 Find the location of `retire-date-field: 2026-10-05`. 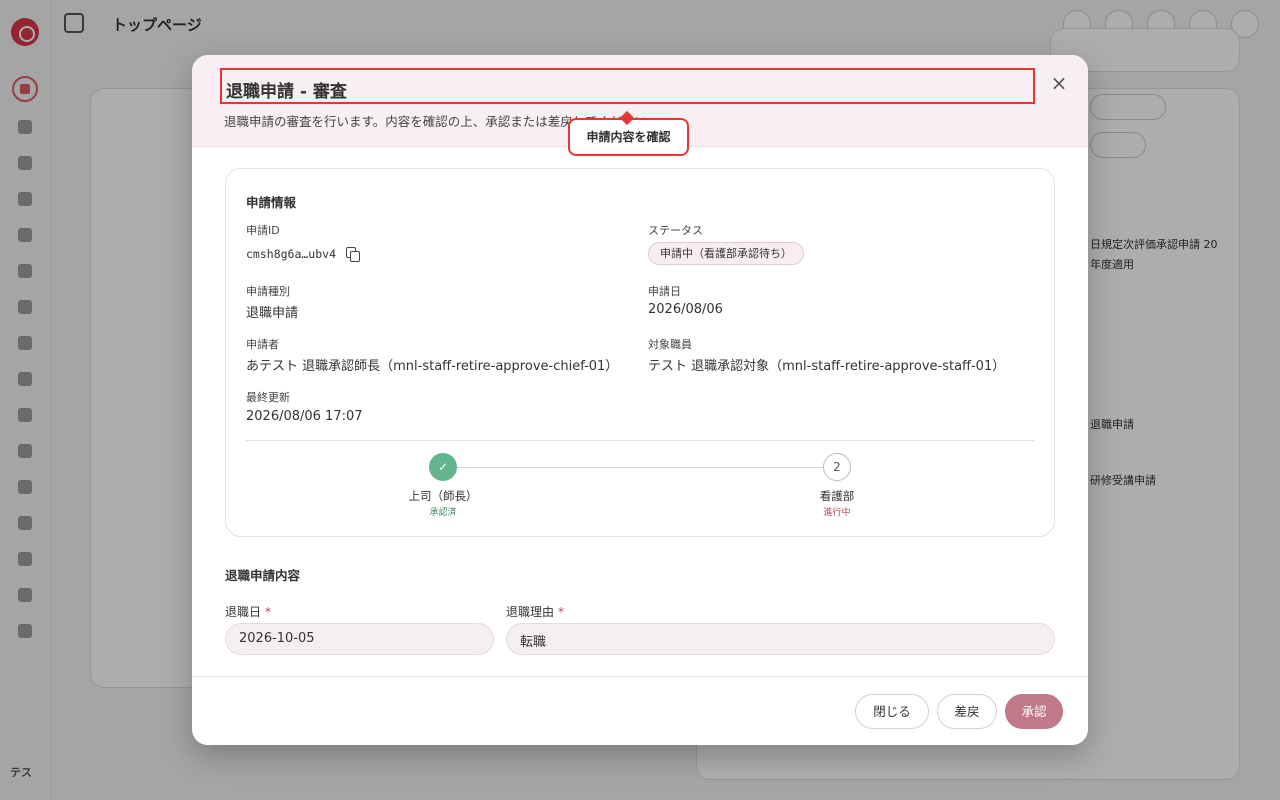

retire-date-field: 2026-10-05 is located at coordinates (359, 639).